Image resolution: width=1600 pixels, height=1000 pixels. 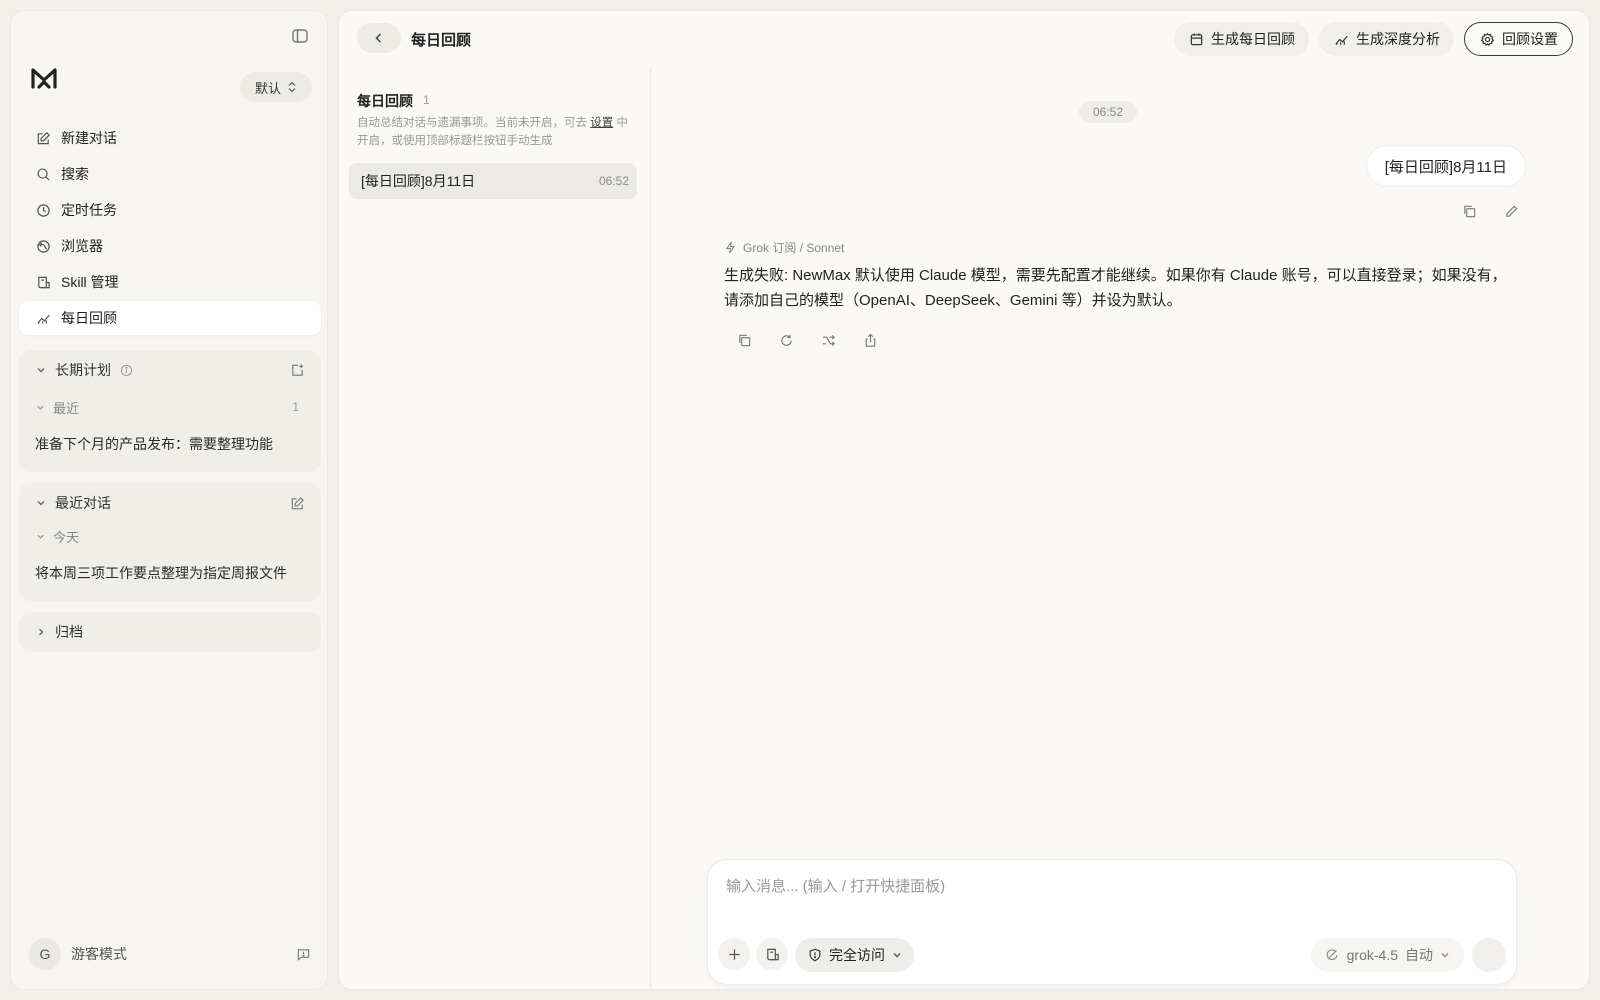 I want to click on settings-link: 设置, so click(x=601, y=123).